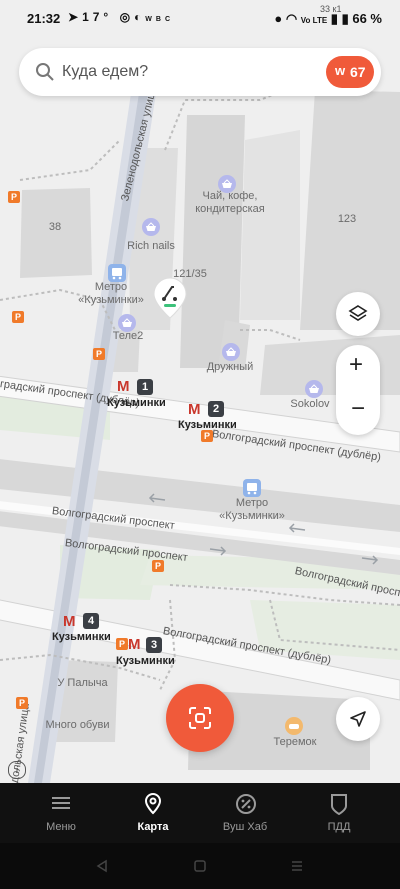  I want to click on tab-label: Вуш Хаб, so click(245, 827).